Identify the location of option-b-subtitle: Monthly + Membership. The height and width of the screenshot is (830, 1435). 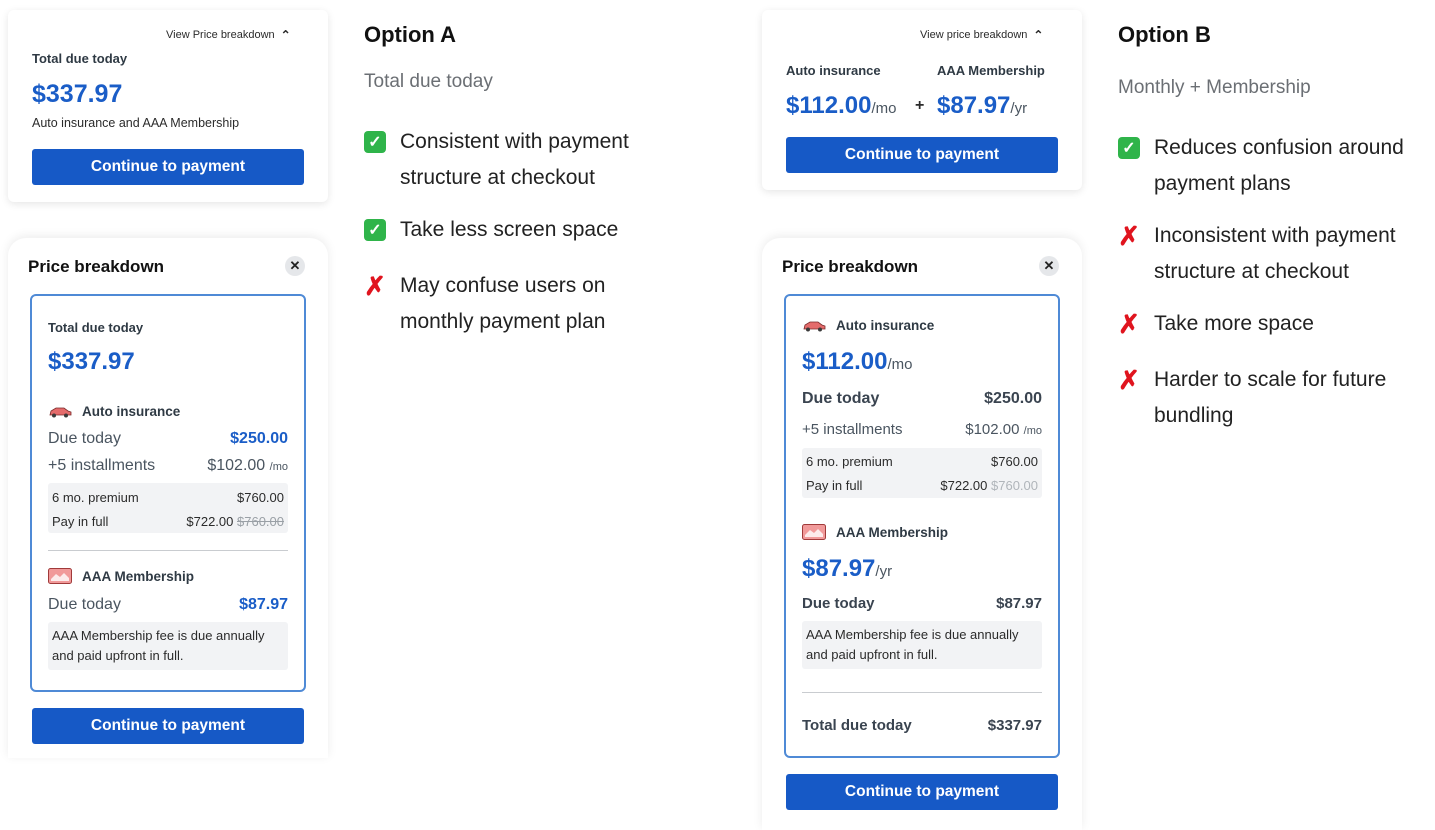
(1214, 87).